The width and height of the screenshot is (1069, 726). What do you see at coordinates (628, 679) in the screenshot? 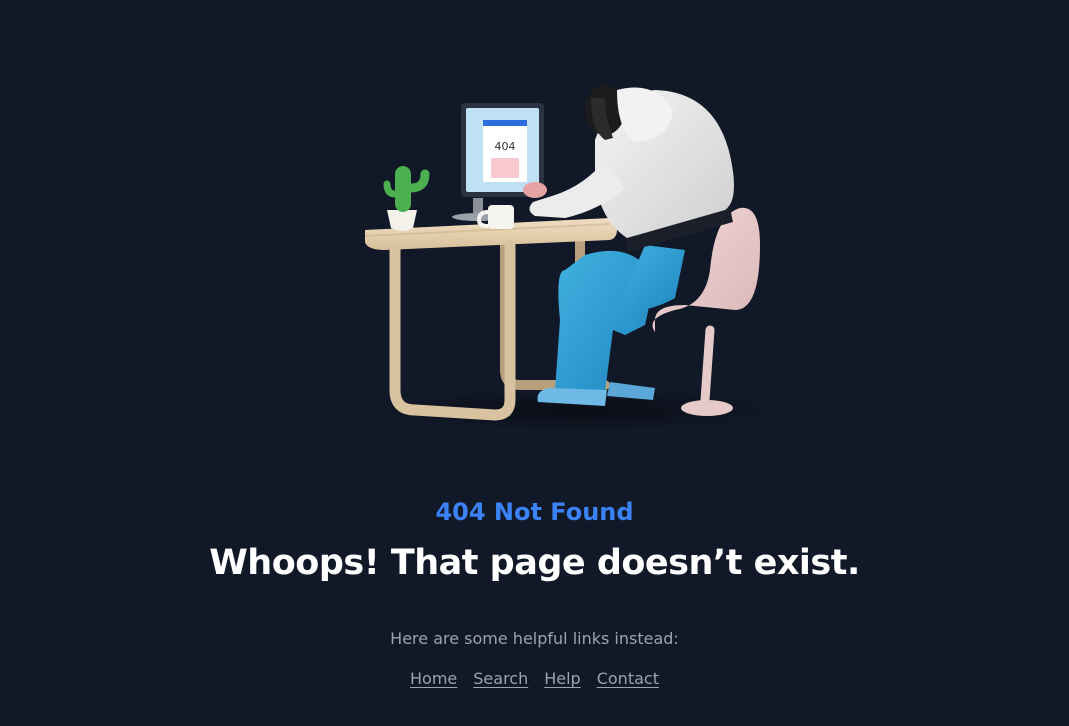
I see `contact-link: Contact` at bounding box center [628, 679].